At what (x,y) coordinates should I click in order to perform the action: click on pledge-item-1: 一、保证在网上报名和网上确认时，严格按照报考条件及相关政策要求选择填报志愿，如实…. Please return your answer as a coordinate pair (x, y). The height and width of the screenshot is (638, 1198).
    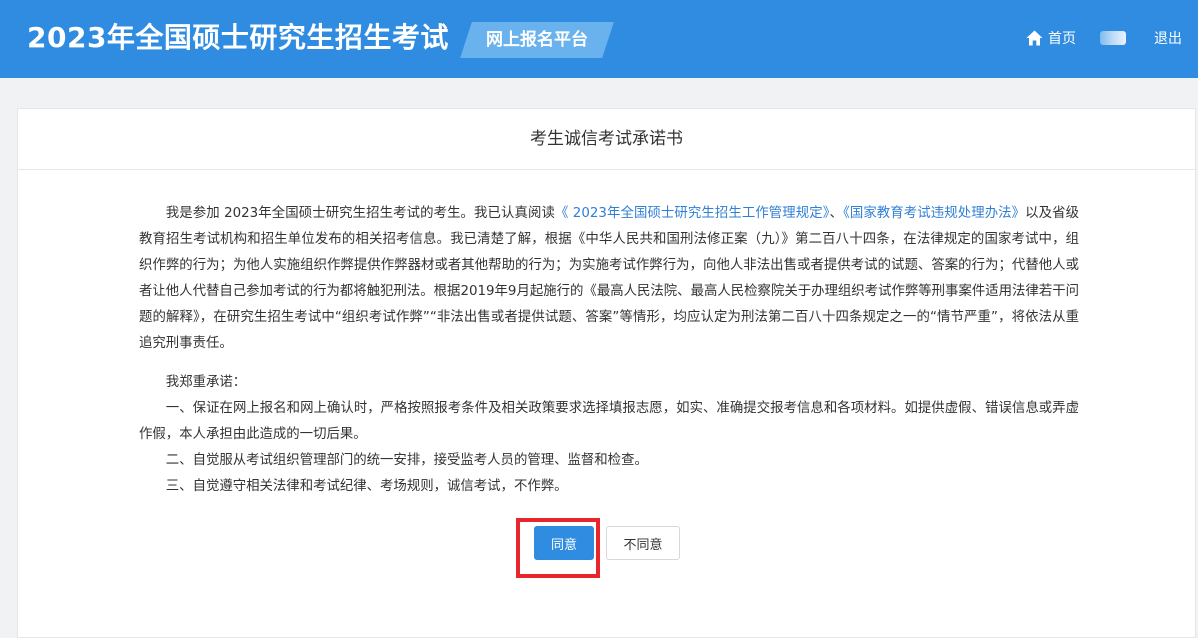
    Looking at the image, I should click on (609, 421).